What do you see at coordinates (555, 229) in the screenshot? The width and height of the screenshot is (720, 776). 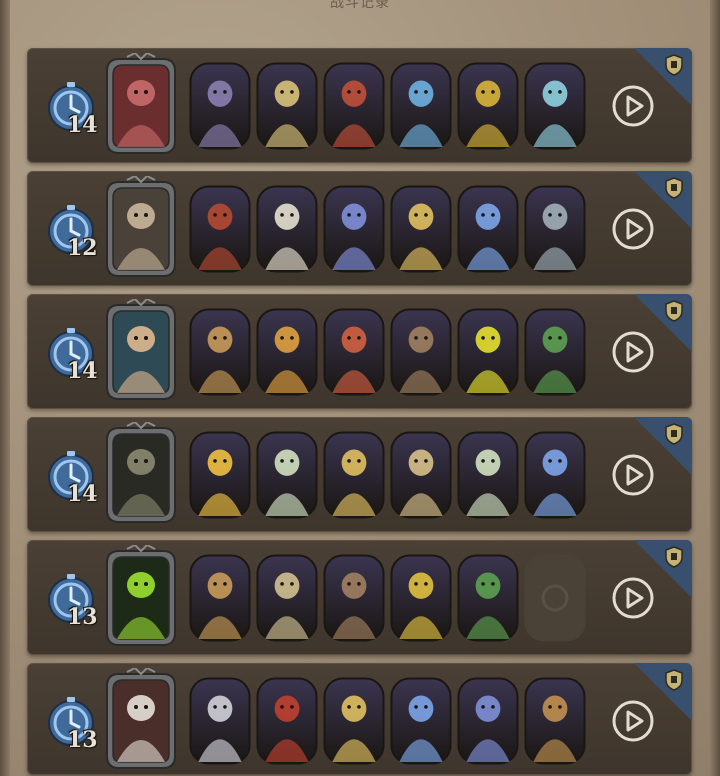 I see `hero-portrait-lantern-golem` at bounding box center [555, 229].